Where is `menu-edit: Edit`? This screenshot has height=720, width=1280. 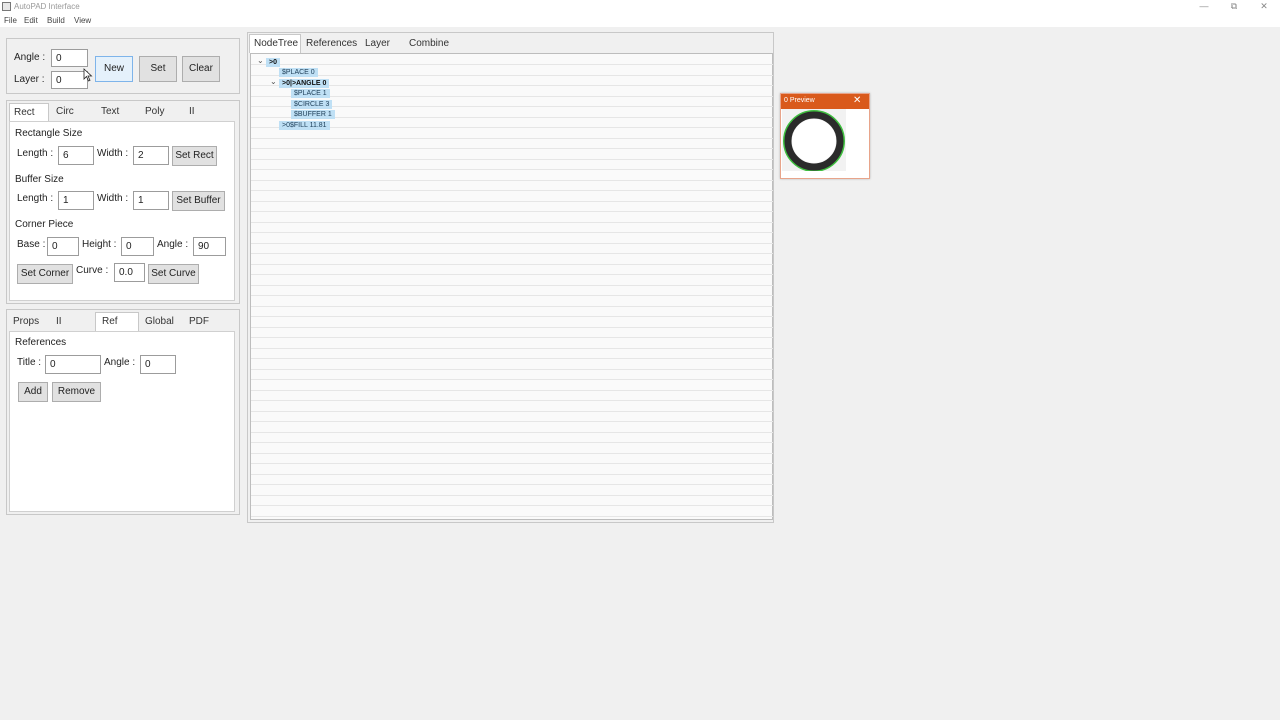 menu-edit: Edit is located at coordinates (31, 20).